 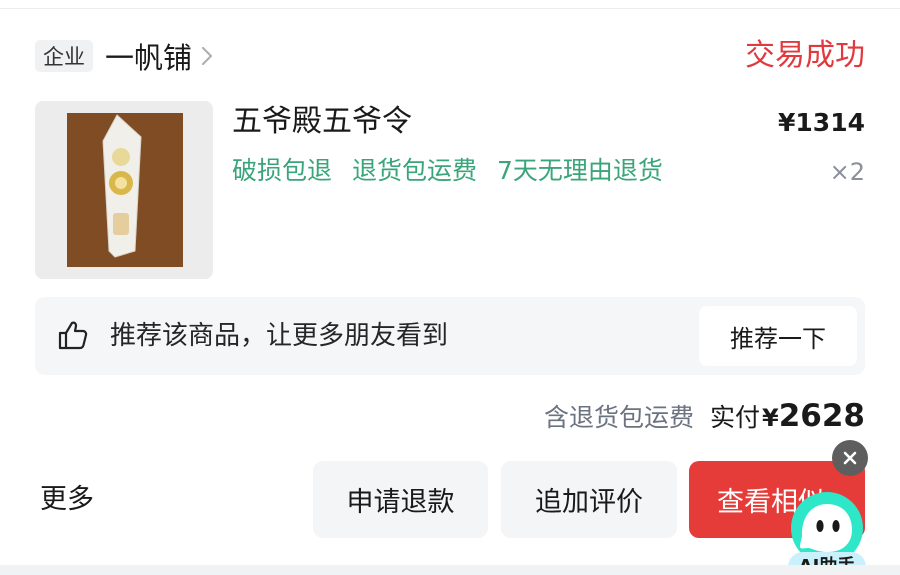 What do you see at coordinates (450, 56) in the screenshot?
I see `shop-header: 企业 一帆铺 交易成功` at bounding box center [450, 56].